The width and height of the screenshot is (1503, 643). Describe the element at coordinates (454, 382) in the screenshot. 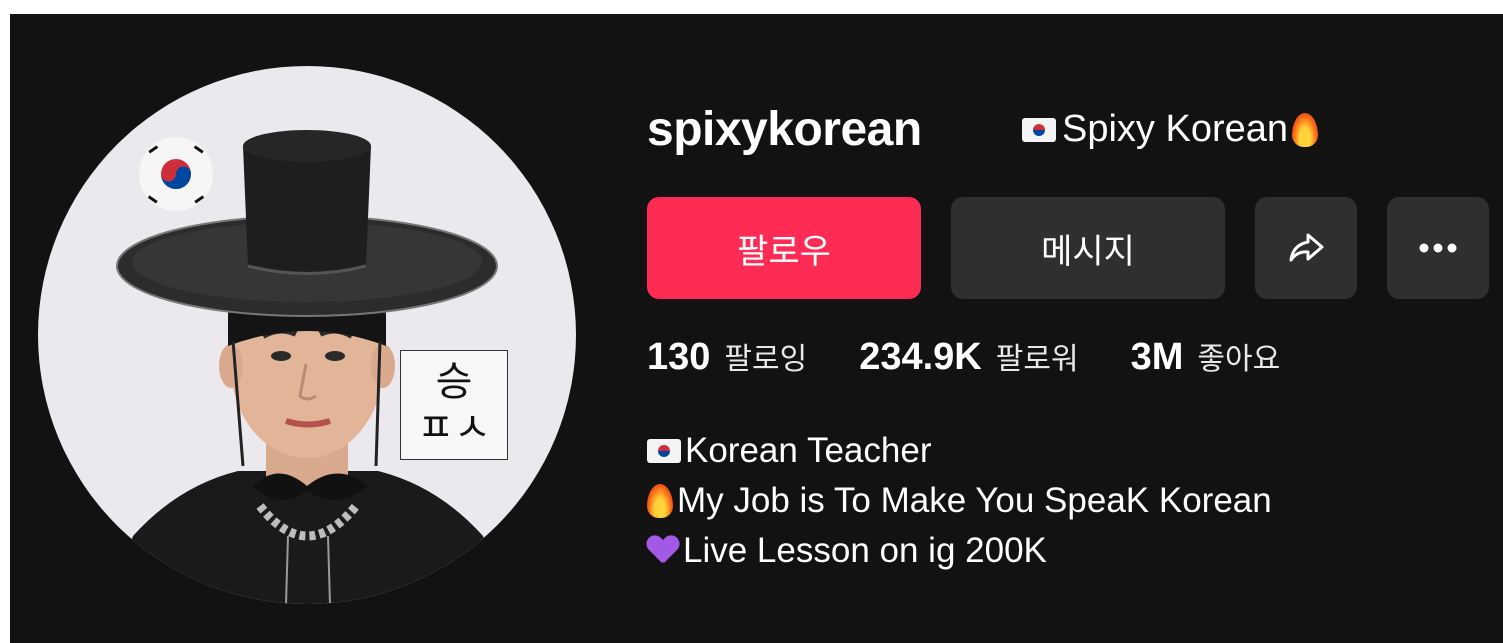

I see `avatar-logo-line-1: 승` at that location.